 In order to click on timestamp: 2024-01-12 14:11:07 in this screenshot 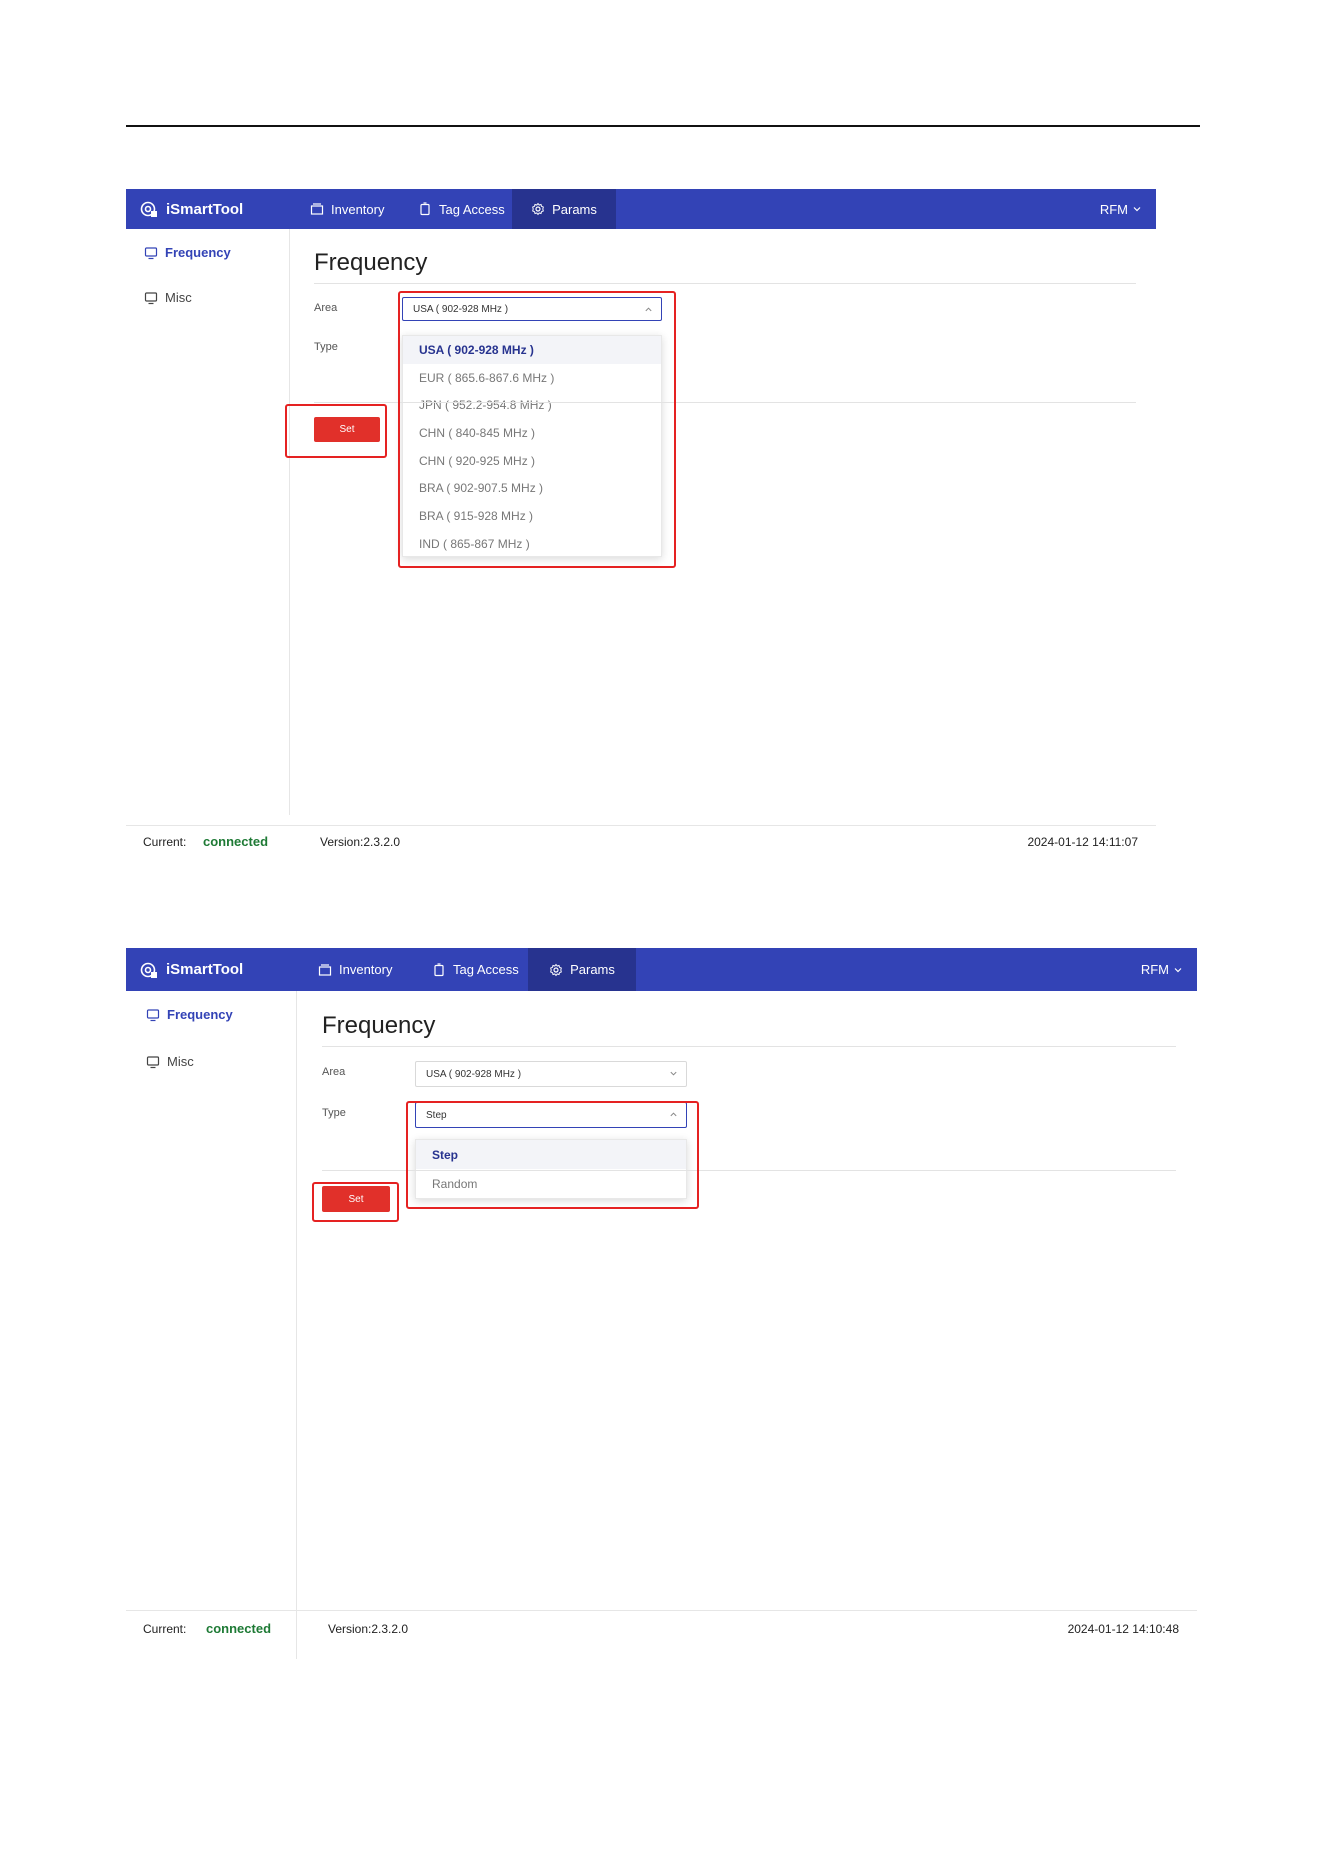, I will do `click(1082, 842)`.